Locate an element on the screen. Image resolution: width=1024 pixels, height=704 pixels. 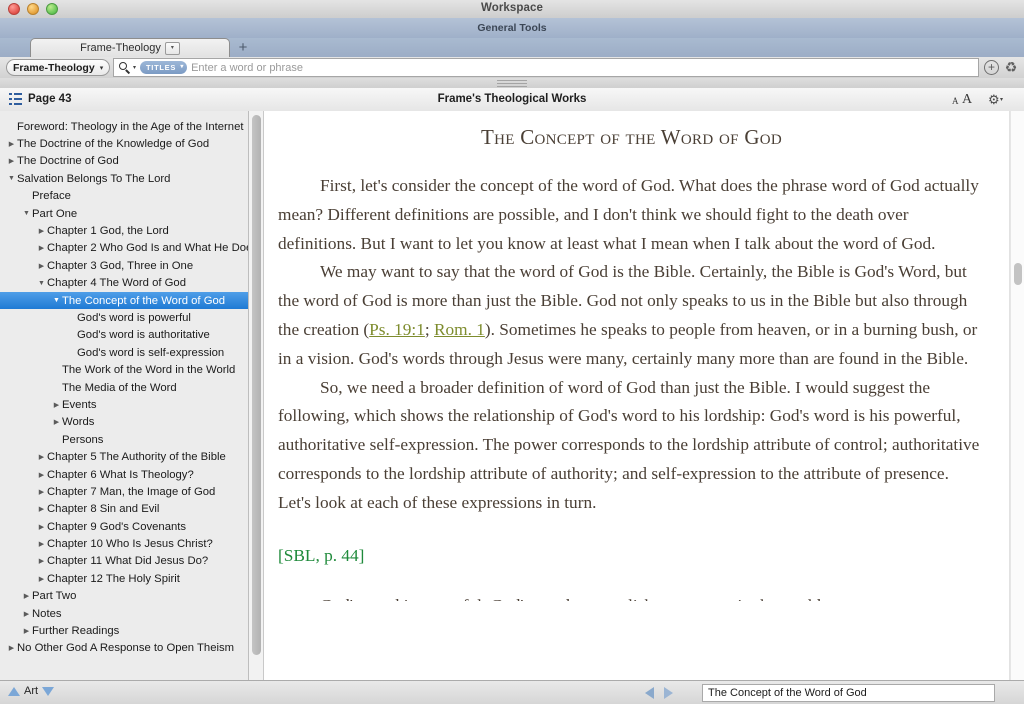
toc-item: ▶ Chapter 3 God, Three in One is located at coordinates (124, 265).